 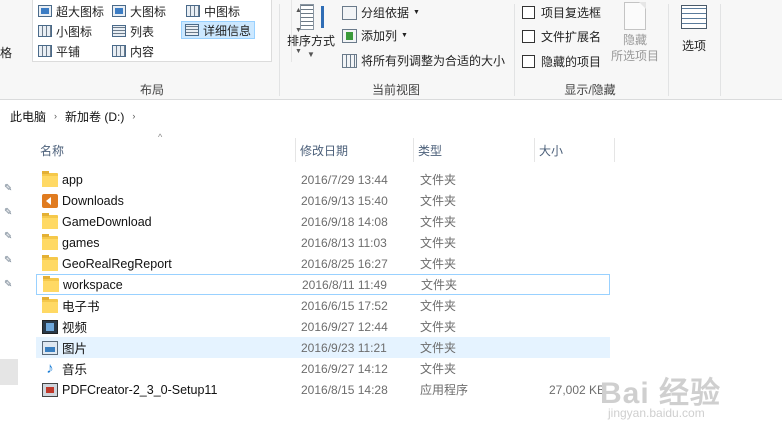 I want to click on options-icon, so click(x=694, y=17).